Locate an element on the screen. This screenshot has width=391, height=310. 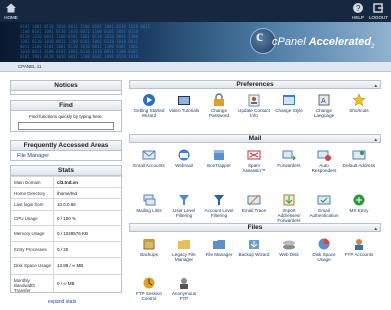
stat-key: Home Directory is located at coordinates (30, 193).